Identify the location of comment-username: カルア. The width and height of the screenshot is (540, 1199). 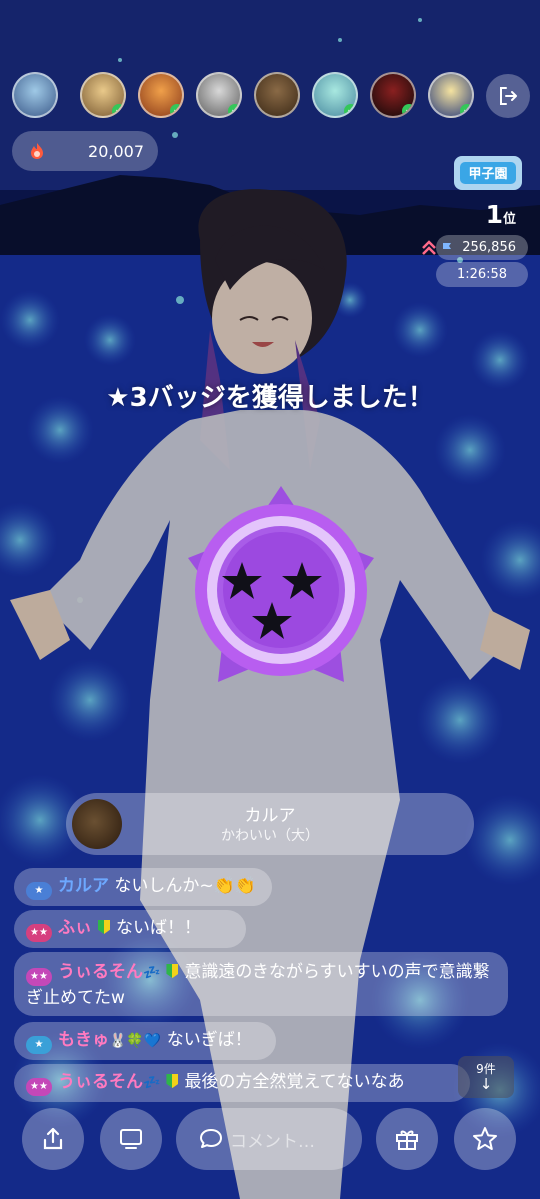
(83, 886).